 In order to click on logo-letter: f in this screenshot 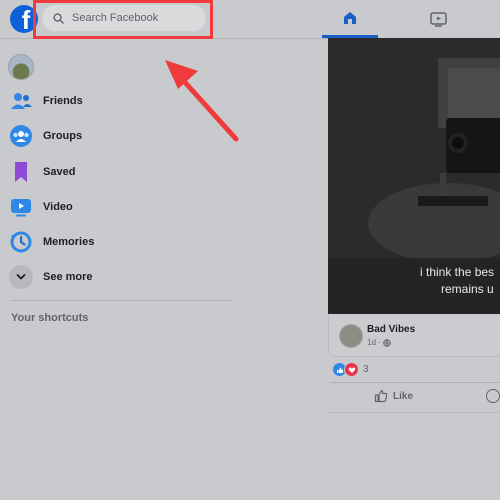, I will do `click(26, 19)`.